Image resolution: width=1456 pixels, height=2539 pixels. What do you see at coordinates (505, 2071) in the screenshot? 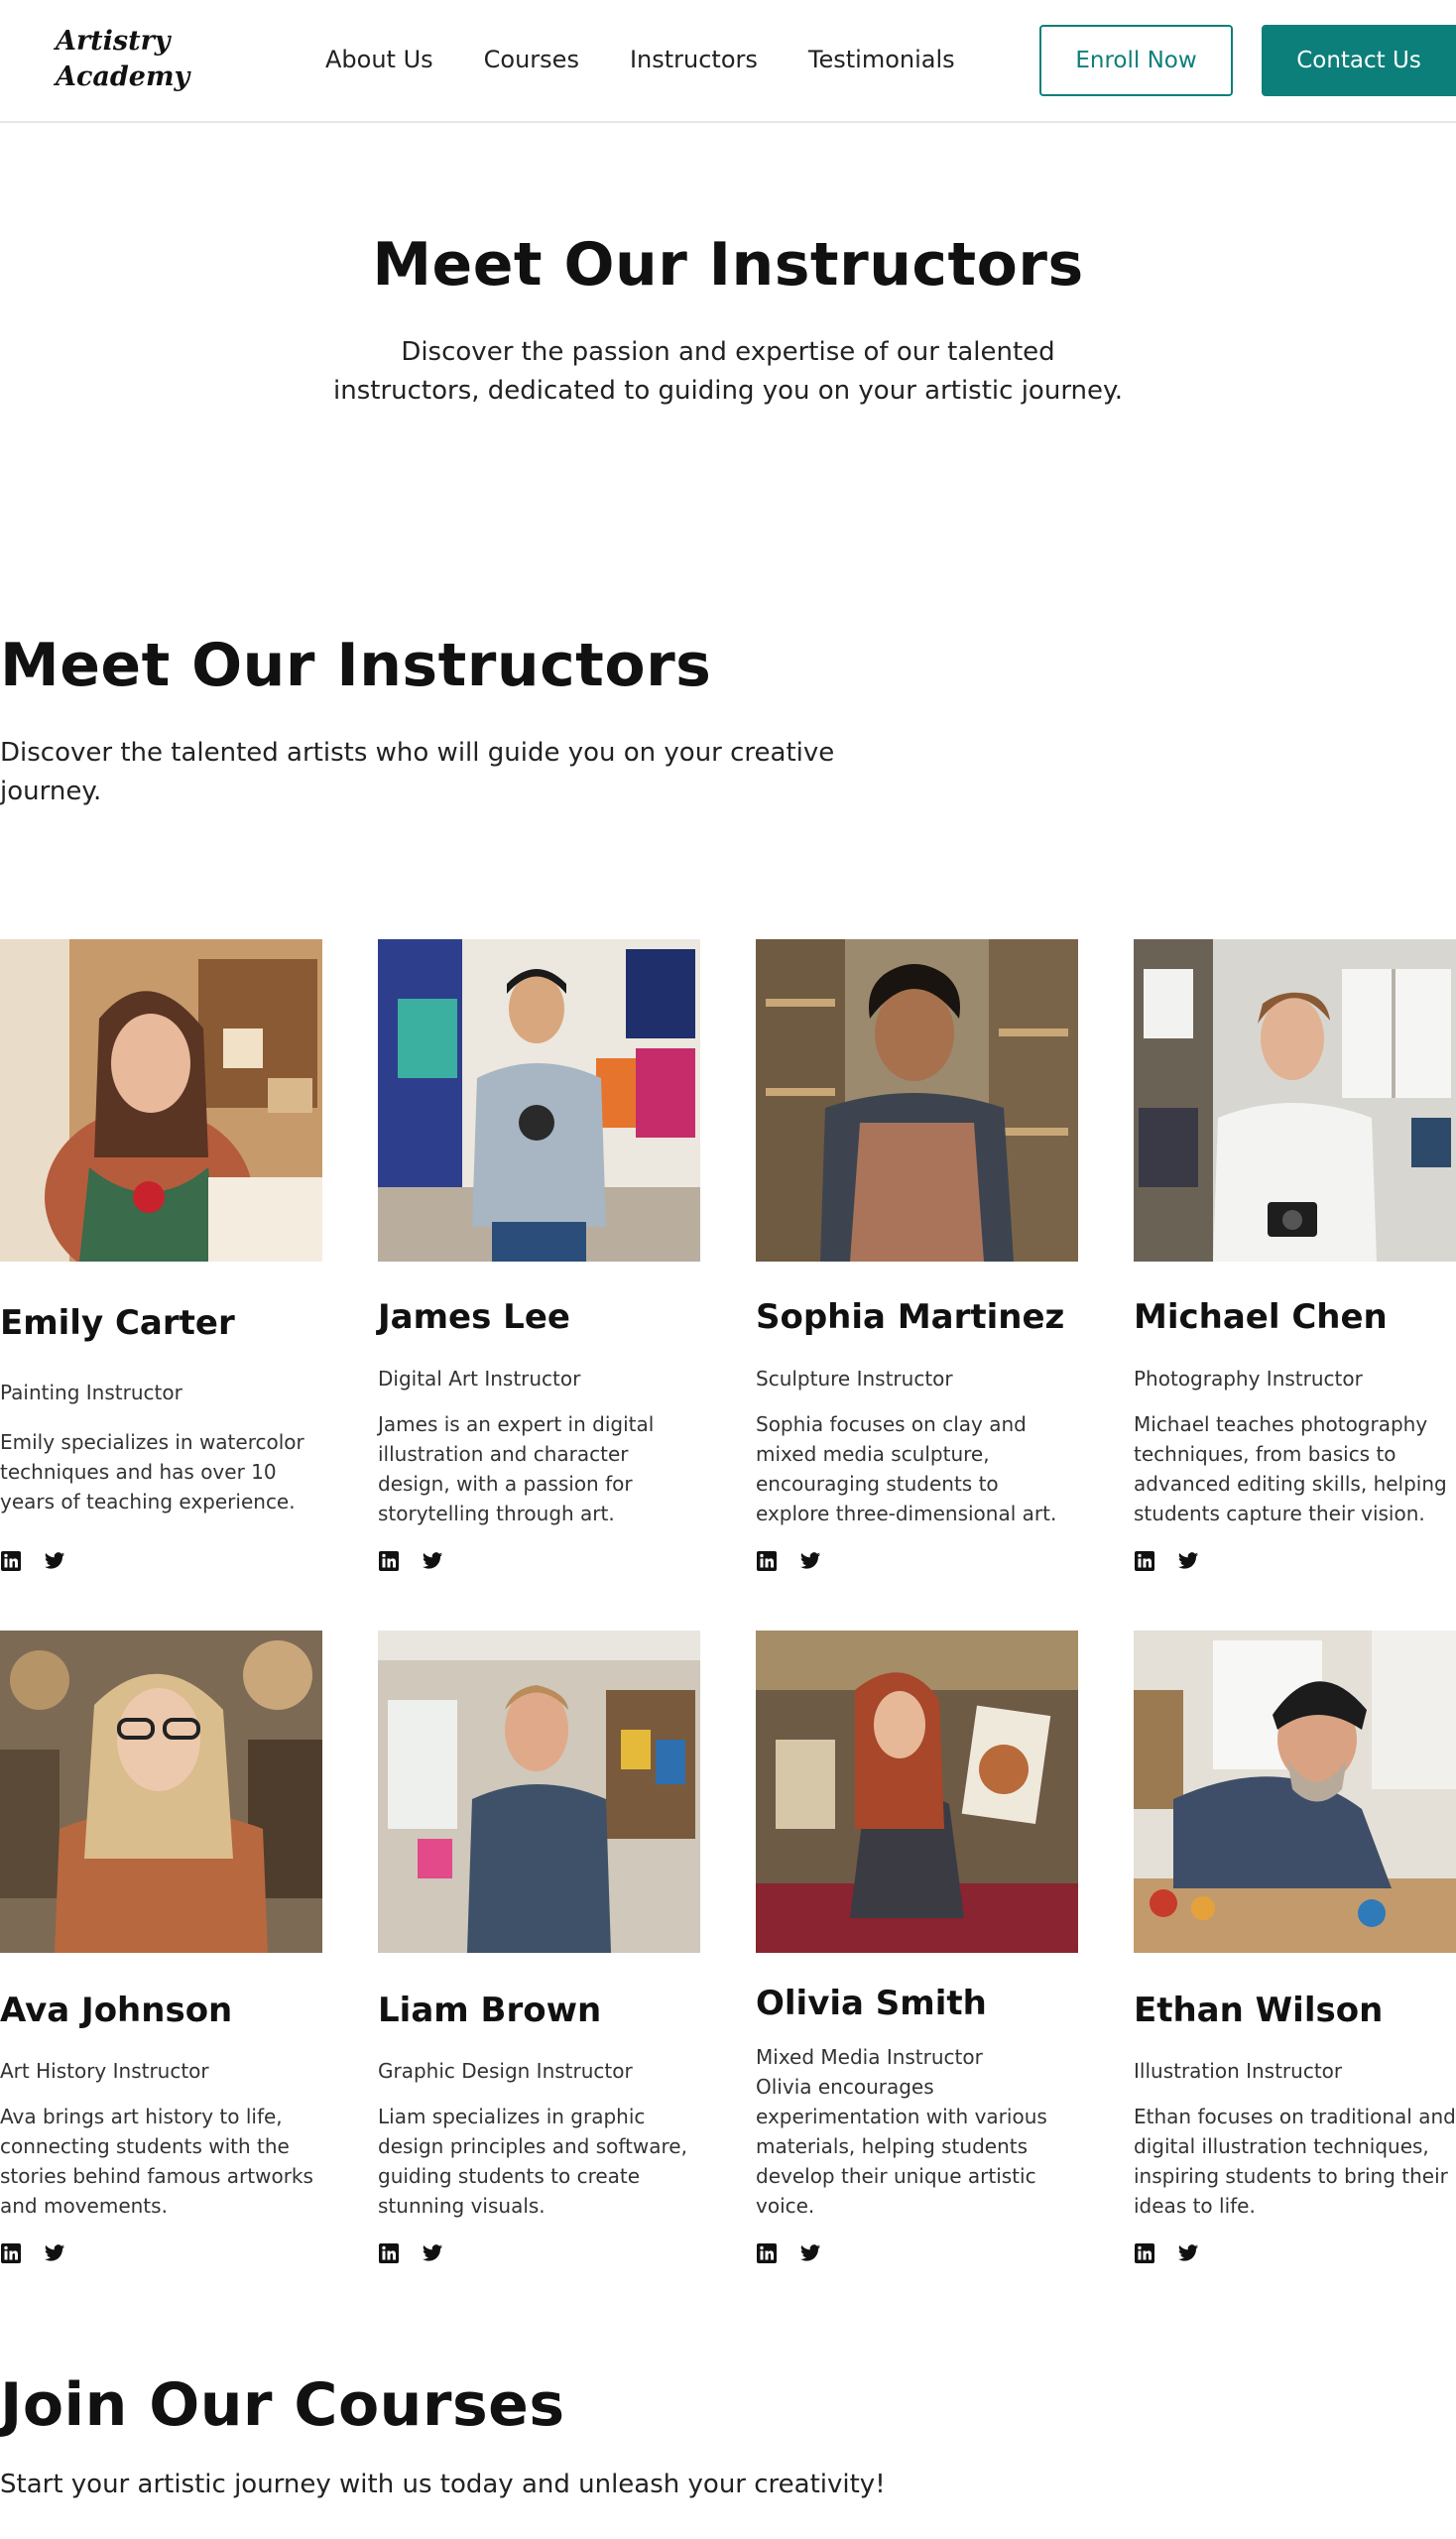
I see `instructor-role: Graphic Design Instructor` at bounding box center [505, 2071].